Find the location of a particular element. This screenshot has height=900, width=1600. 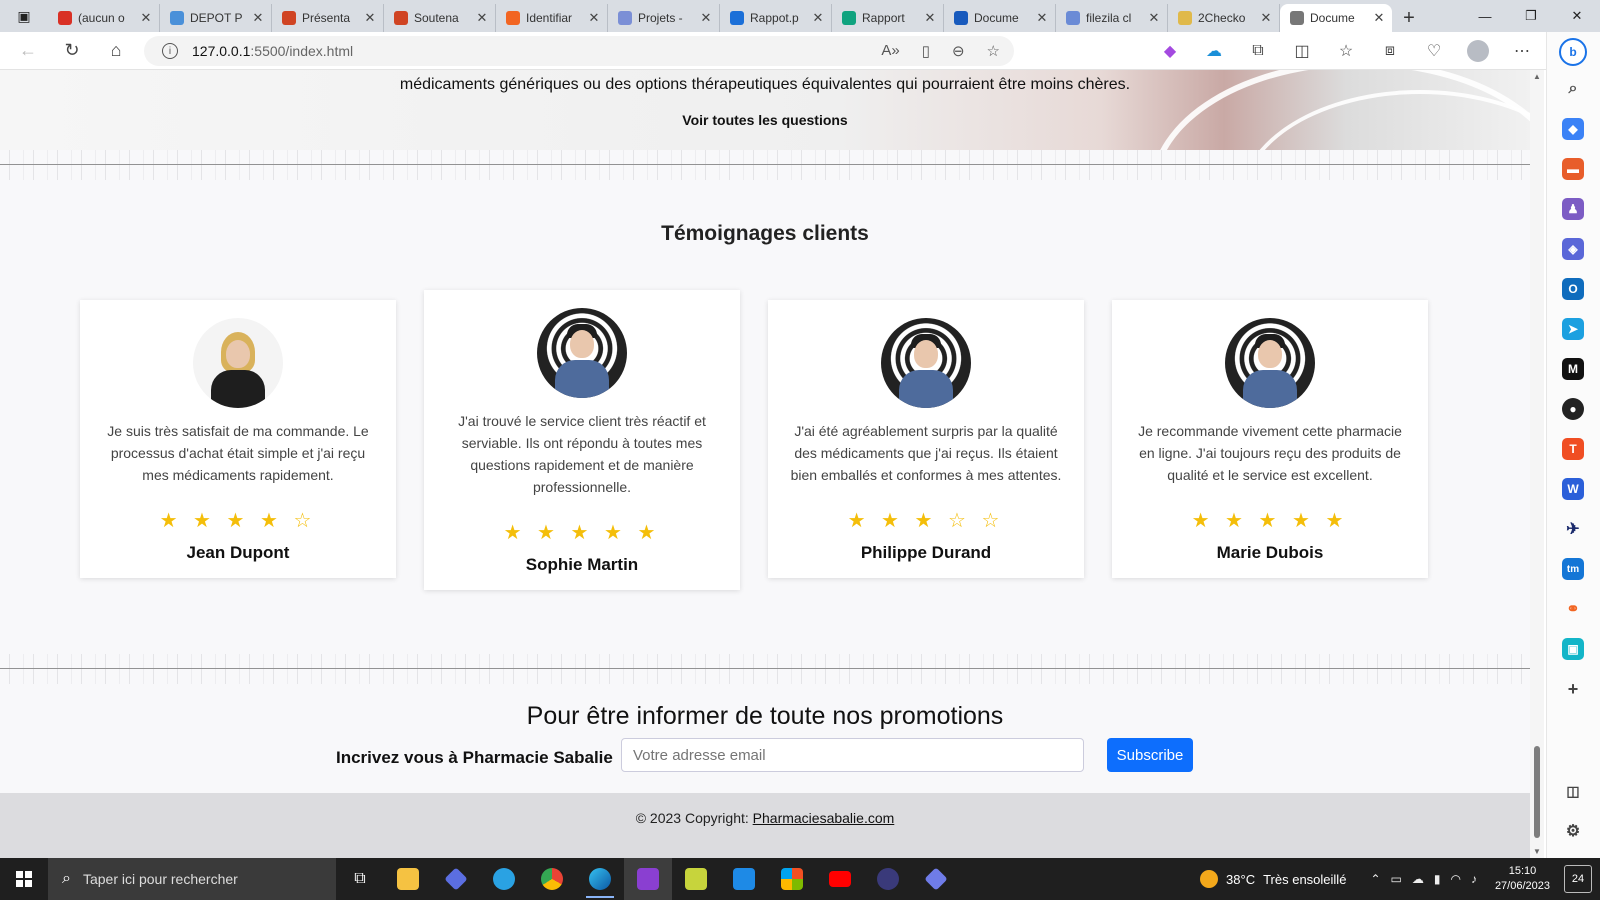

browser-tab: Projets - ✕ is located at coordinates (664, 18).